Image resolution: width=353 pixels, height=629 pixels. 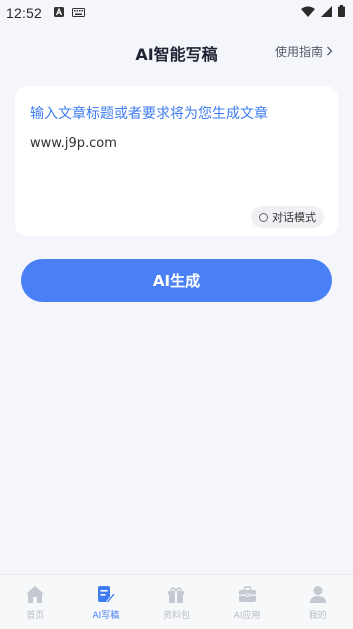 What do you see at coordinates (326, 13) in the screenshot?
I see `signal-icon` at bounding box center [326, 13].